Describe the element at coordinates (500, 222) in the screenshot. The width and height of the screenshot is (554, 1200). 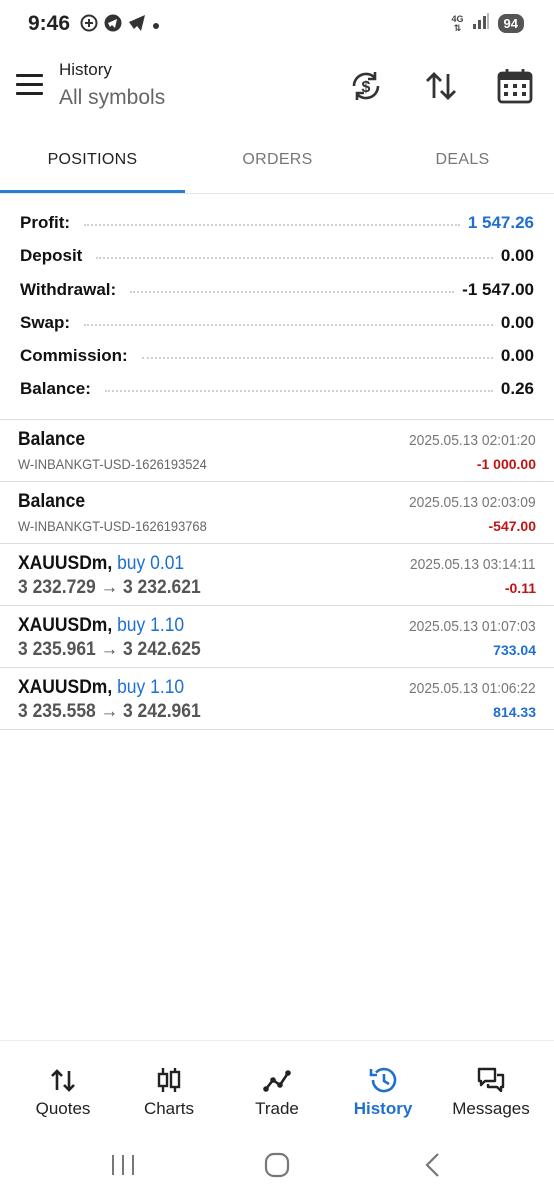
I see `summary-value: 1 547.26` at that location.